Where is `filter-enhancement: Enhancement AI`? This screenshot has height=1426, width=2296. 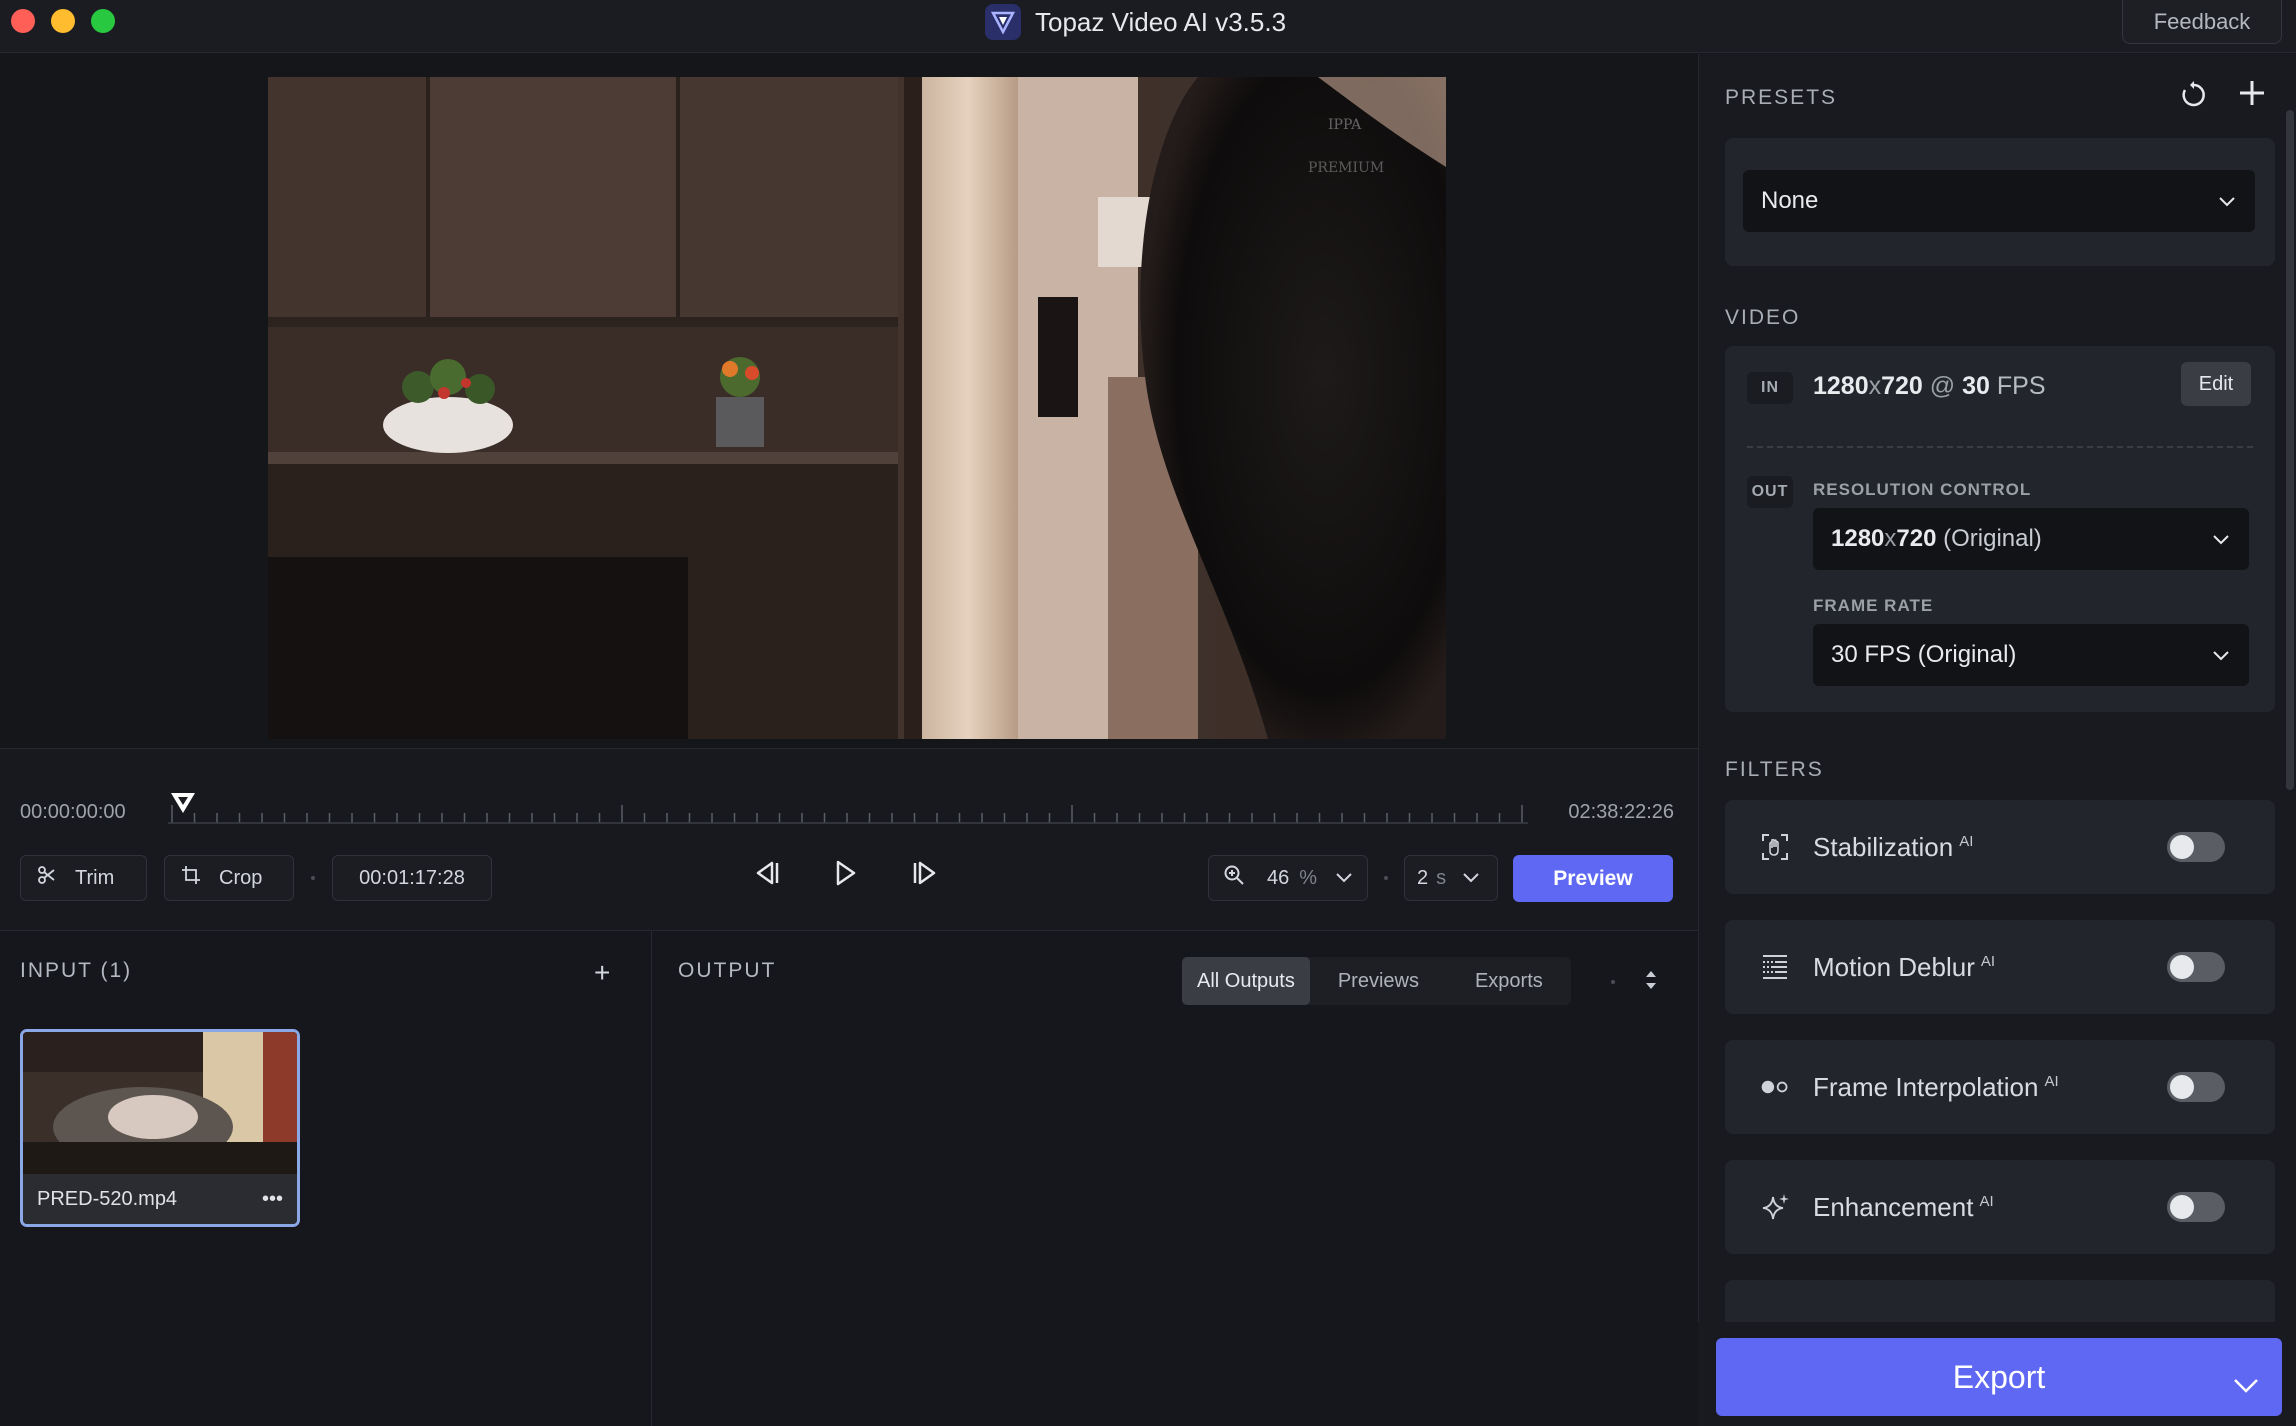
filter-enhancement: Enhancement AI is located at coordinates (2000, 1207).